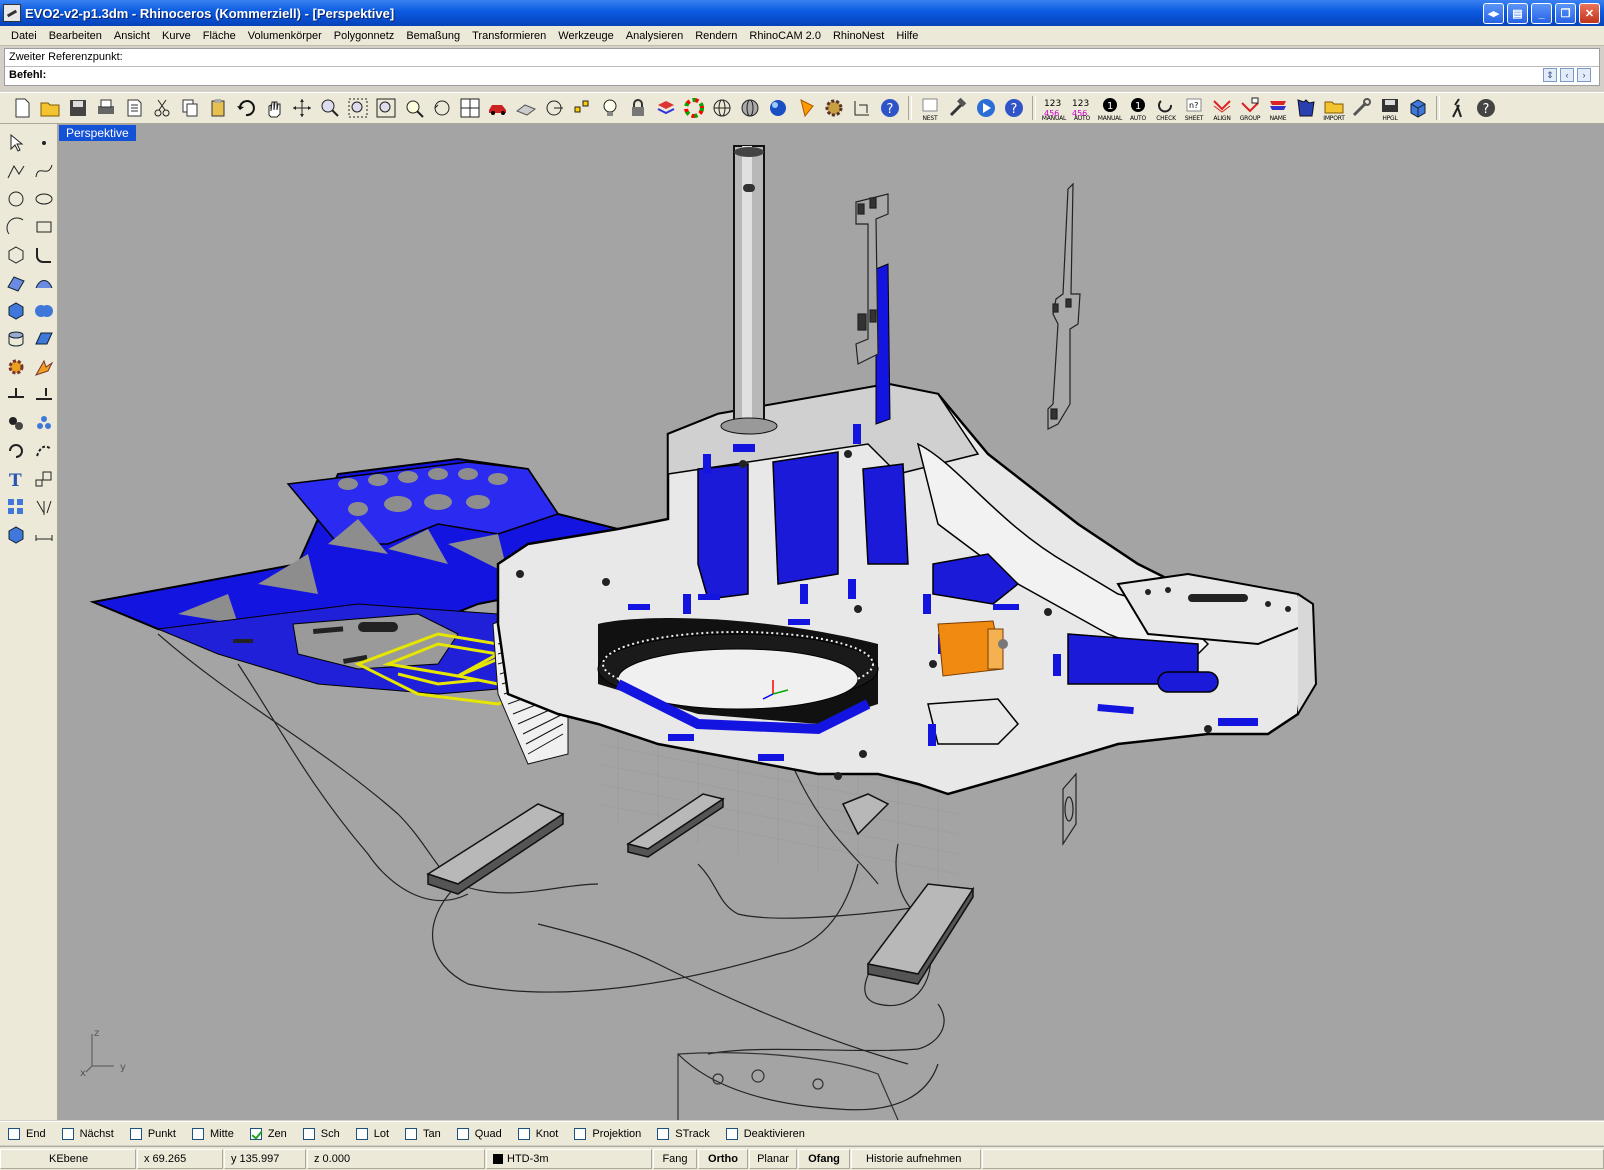  Describe the element at coordinates (44, 339) in the screenshot. I see `plane-surface-icon` at that location.